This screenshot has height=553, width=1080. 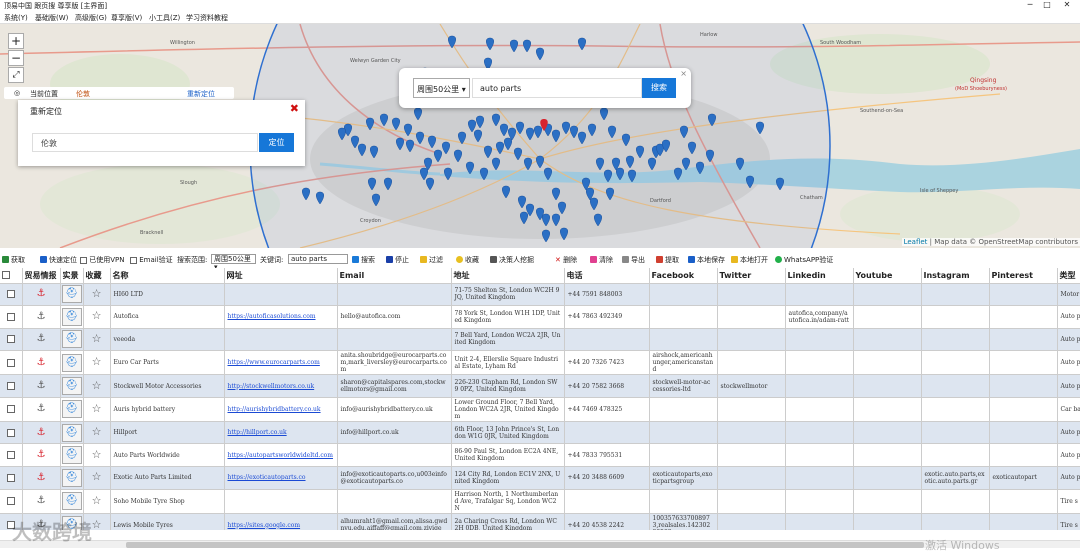 What do you see at coordinates (207, 18) in the screenshot?
I see `menu-tutorials: 学习资料教程` at bounding box center [207, 18].